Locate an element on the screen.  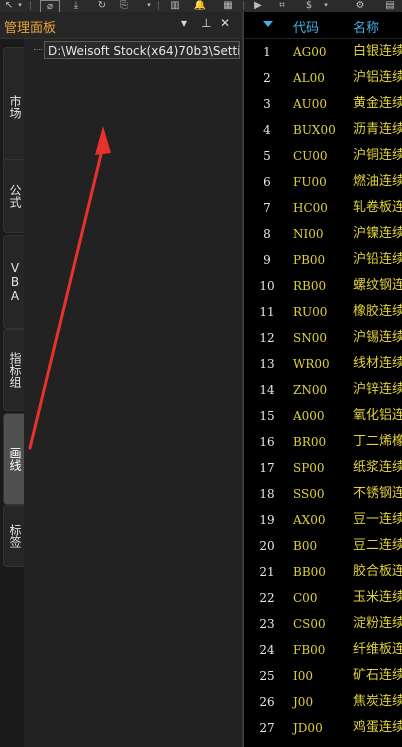
table-row: 25 I00 矿石连续 is located at coordinates (323, 676).